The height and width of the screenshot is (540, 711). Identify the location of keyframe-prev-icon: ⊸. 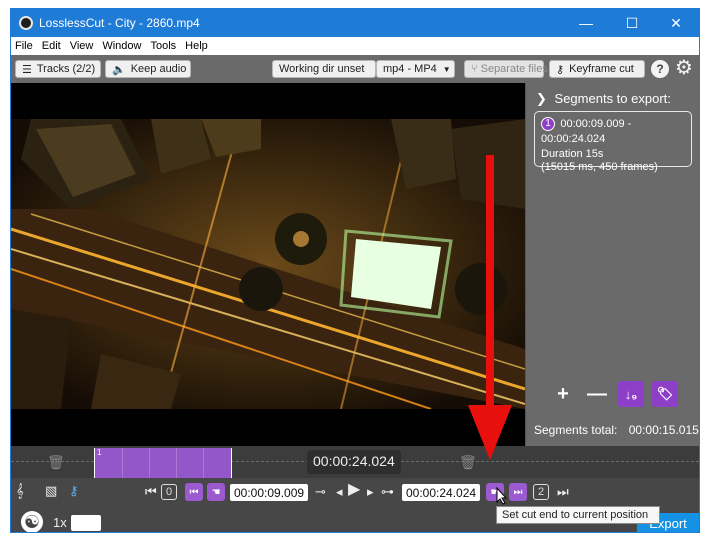
(320, 492).